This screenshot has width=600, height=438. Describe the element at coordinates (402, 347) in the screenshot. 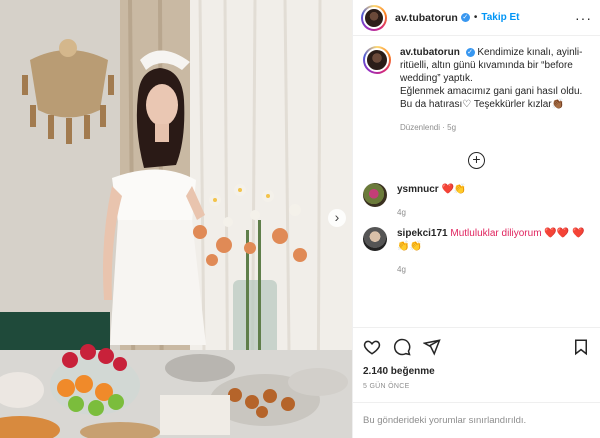

I see `comment-icon` at that location.